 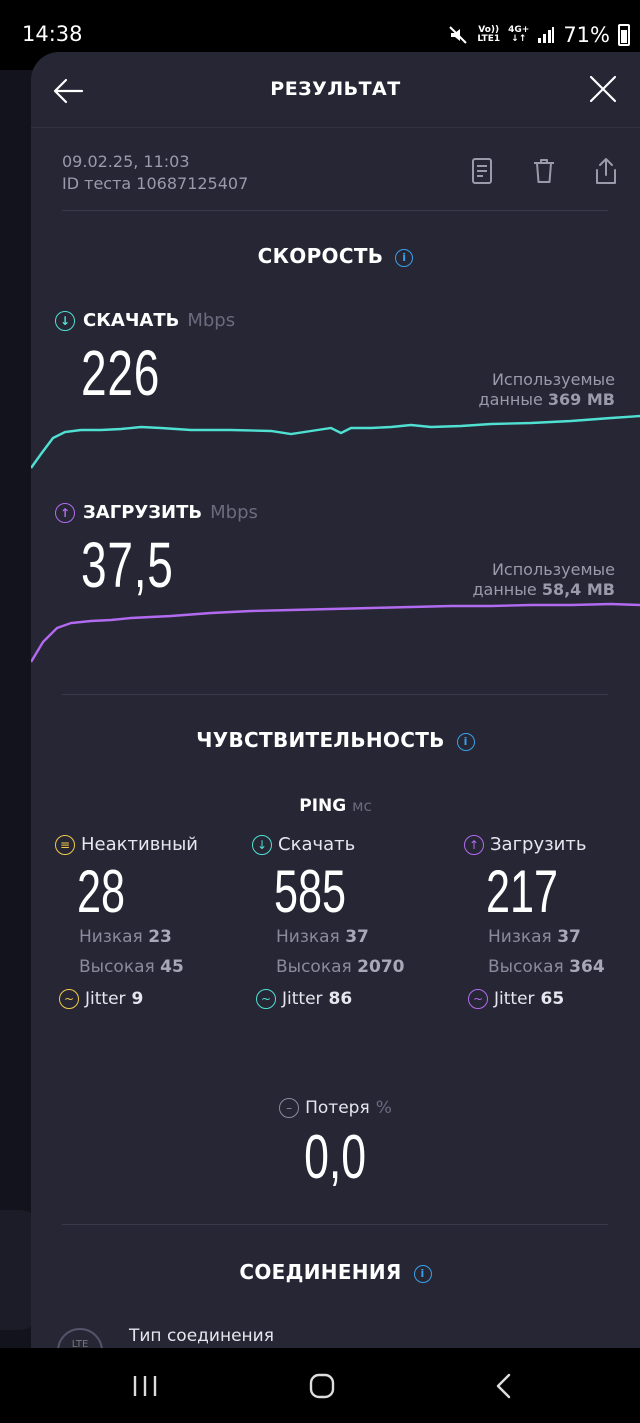 I want to click on result-actions, so click(x=544, y=171).